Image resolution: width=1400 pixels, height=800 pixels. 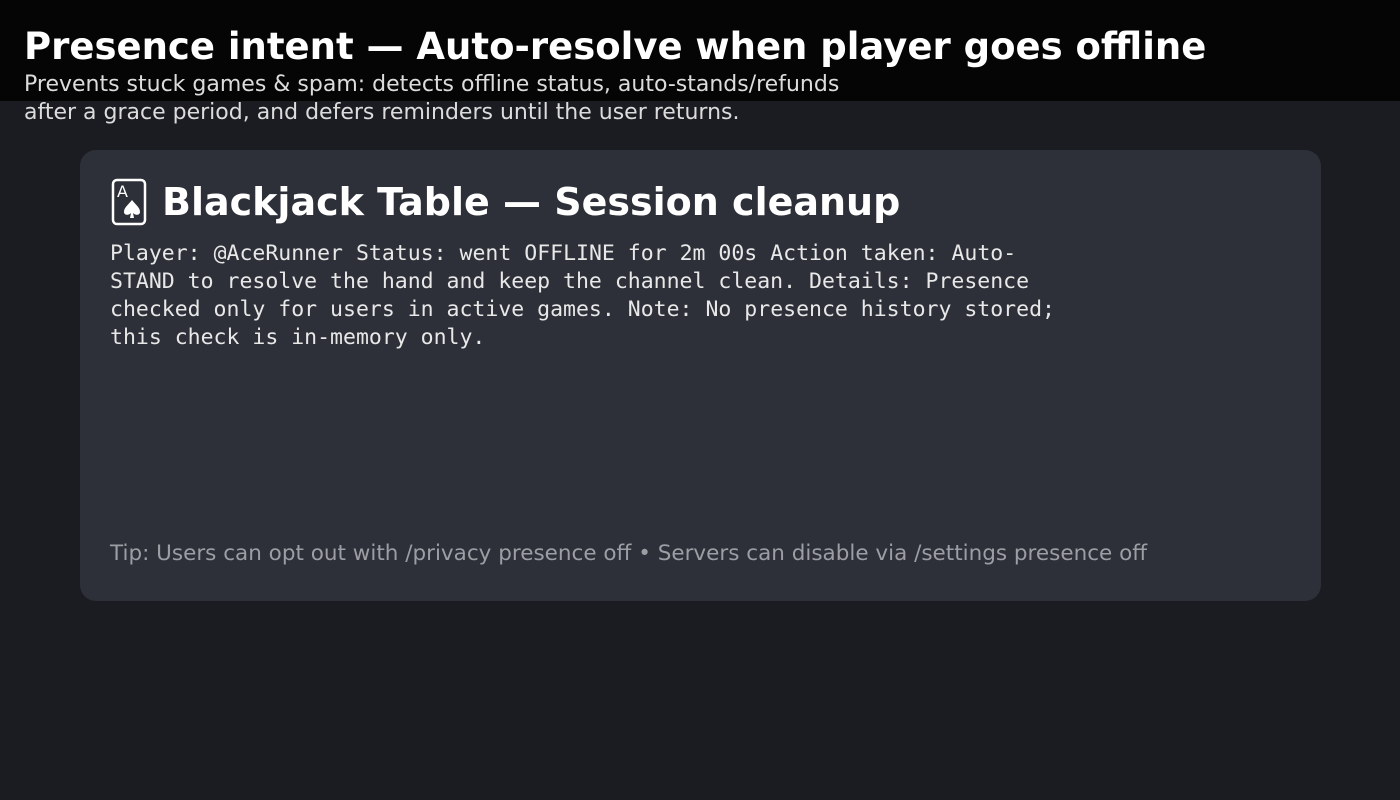 I want to click on card-header: A Blackjack Table — Session cleanup, so click(x=505, y=202).